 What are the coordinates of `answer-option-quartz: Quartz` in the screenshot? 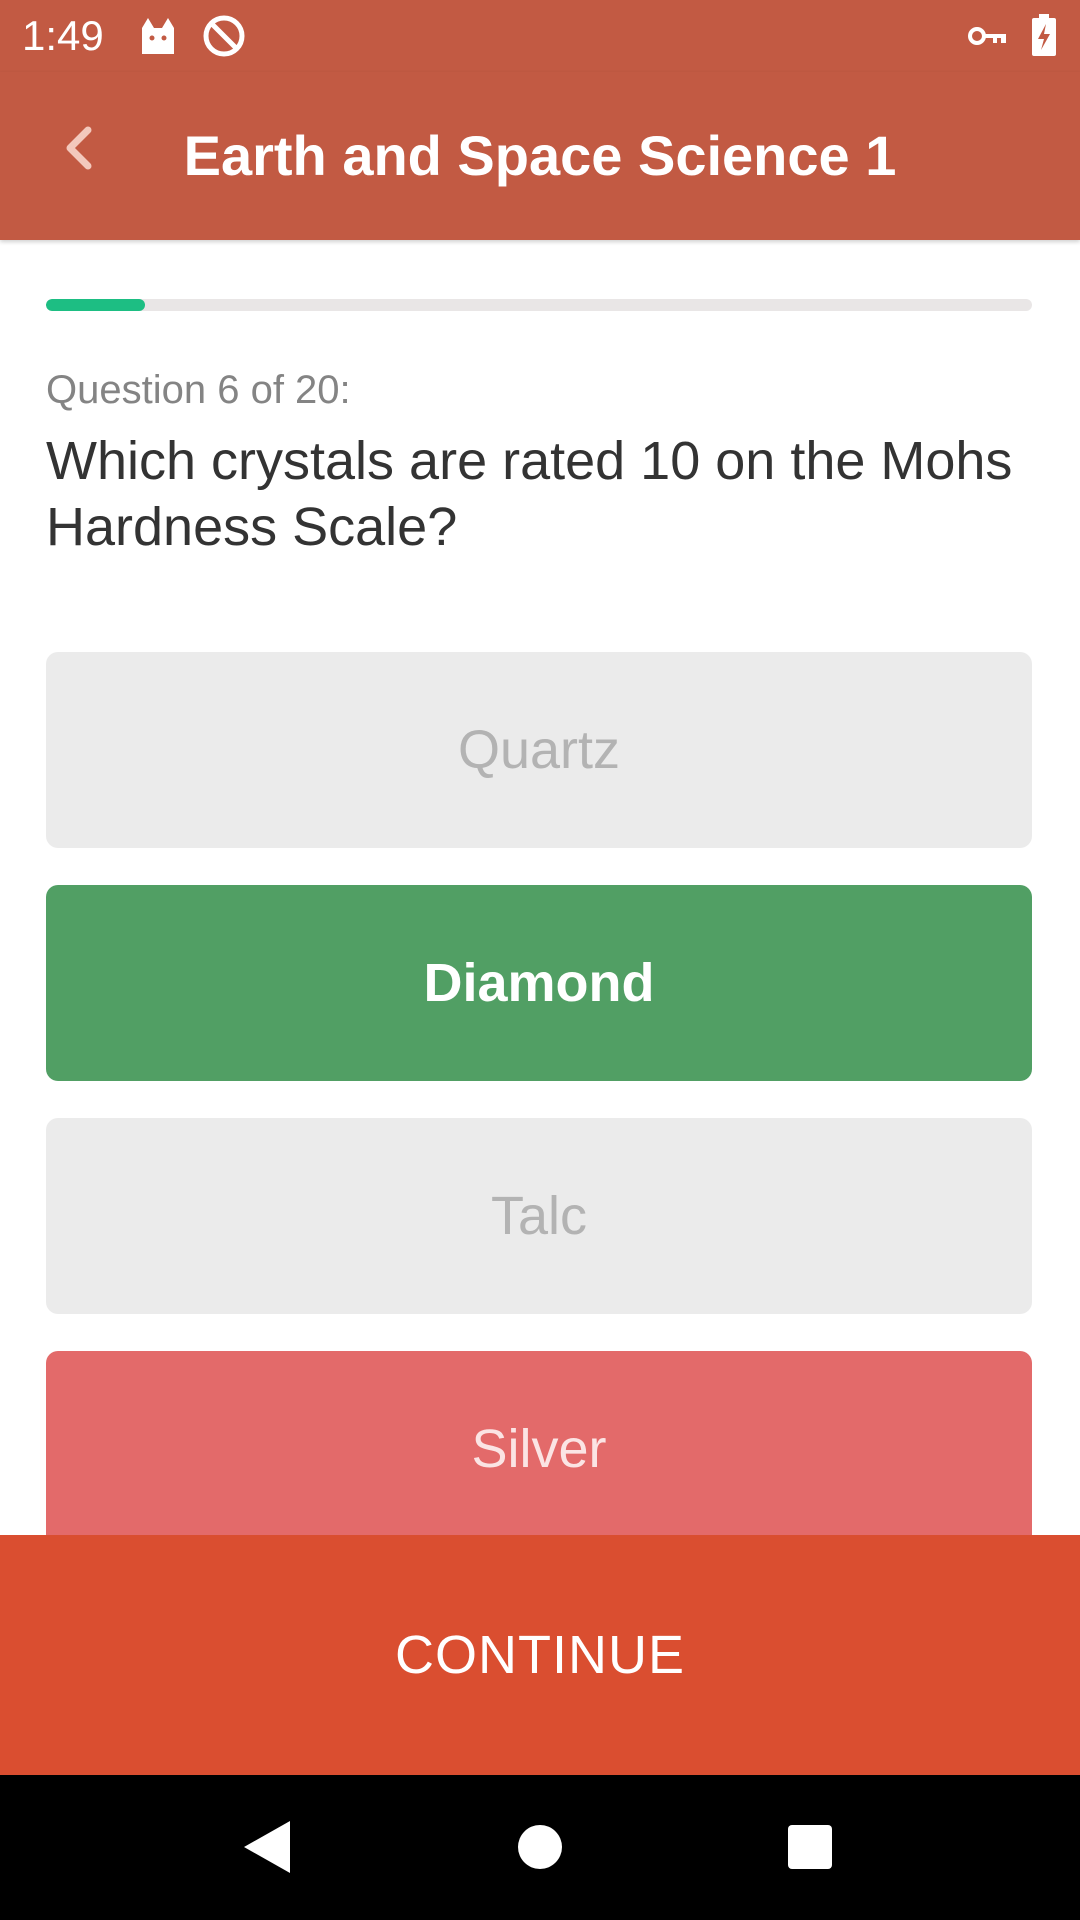 It's located at (539, 750).